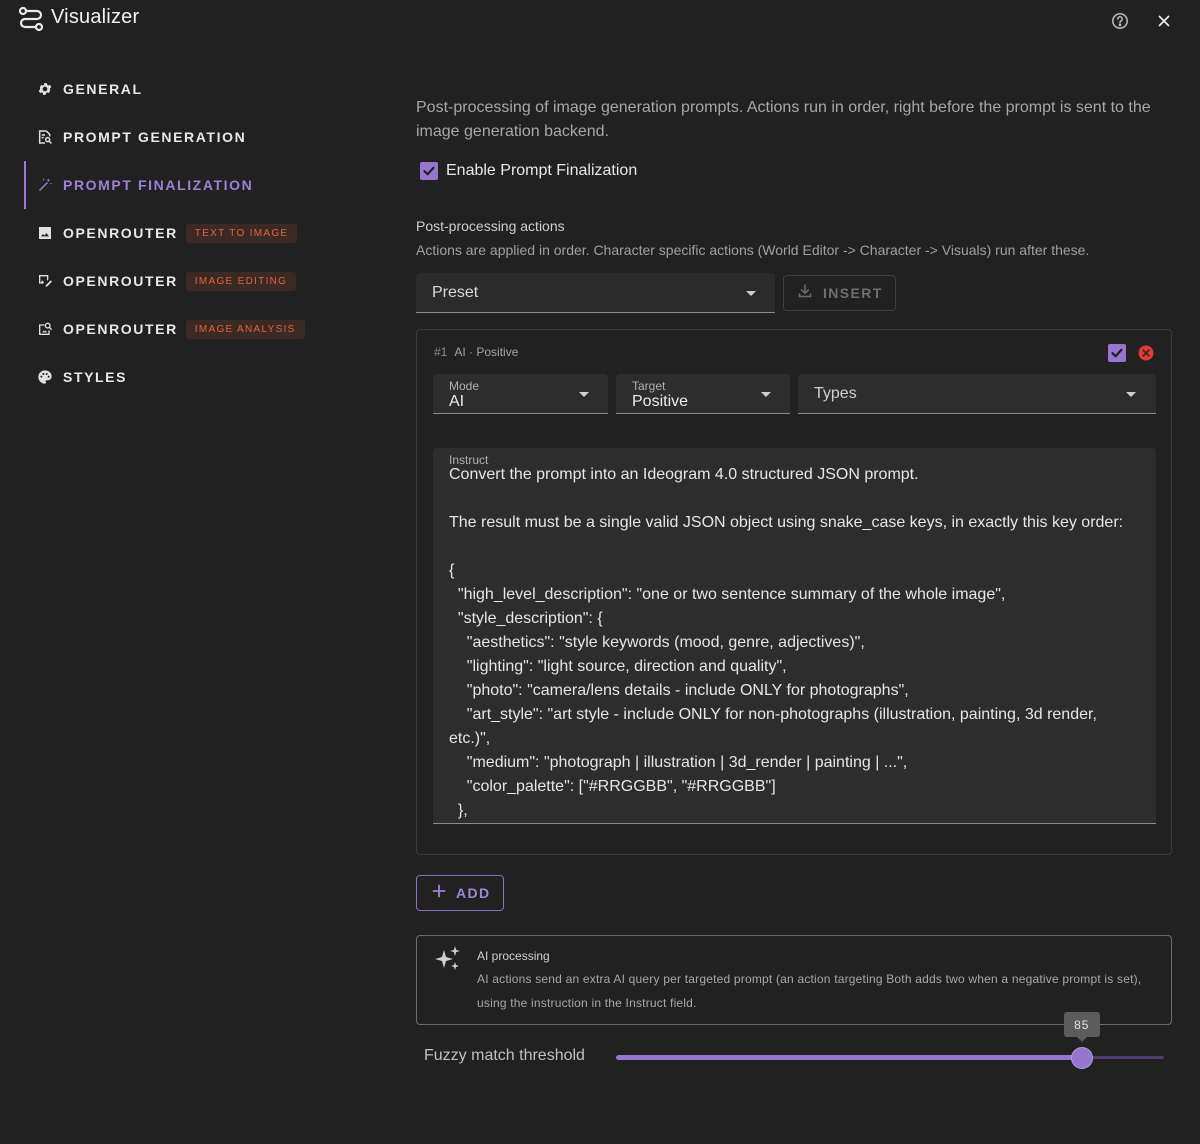 Image resolution: width=1200 pixels, height=1144 pixels. I want to click on sidebar-item-openrouter-image-editing: OPENROUTER IMAGE EDITING, so click(189, 281).